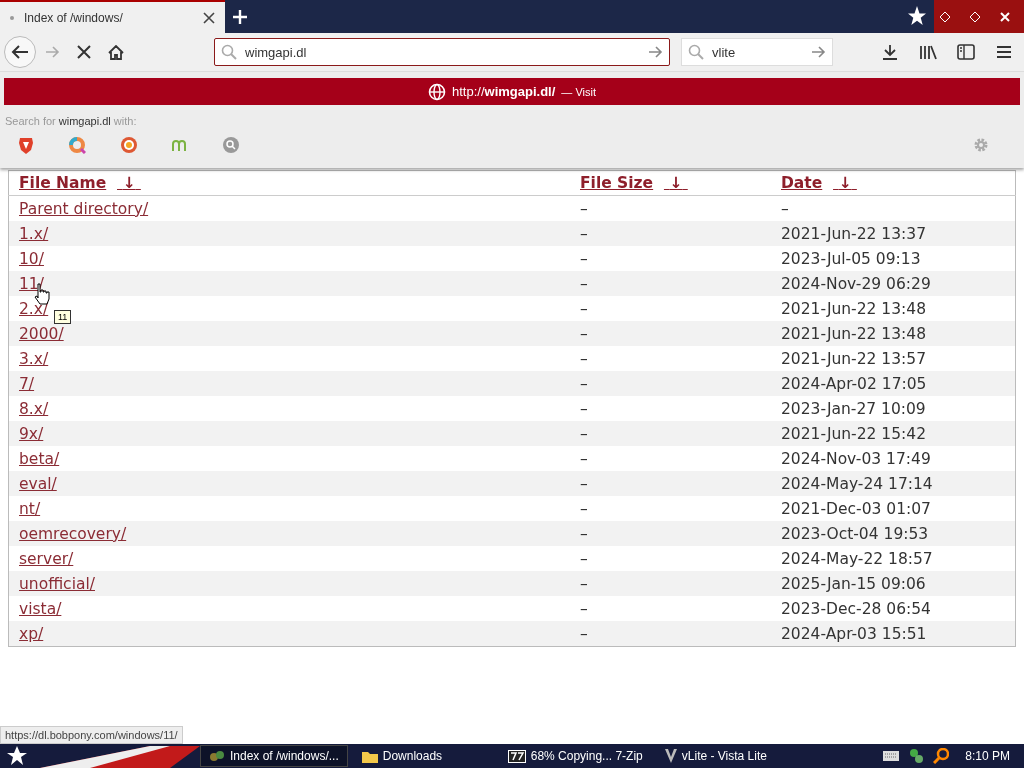 The width and height of the screenshot is (1024, 768). What do you see at coordinates (856, 508) in the screenshot?
I see `modified-date: 2021-Dec-03 01:07` at bounding box center [856, 508].